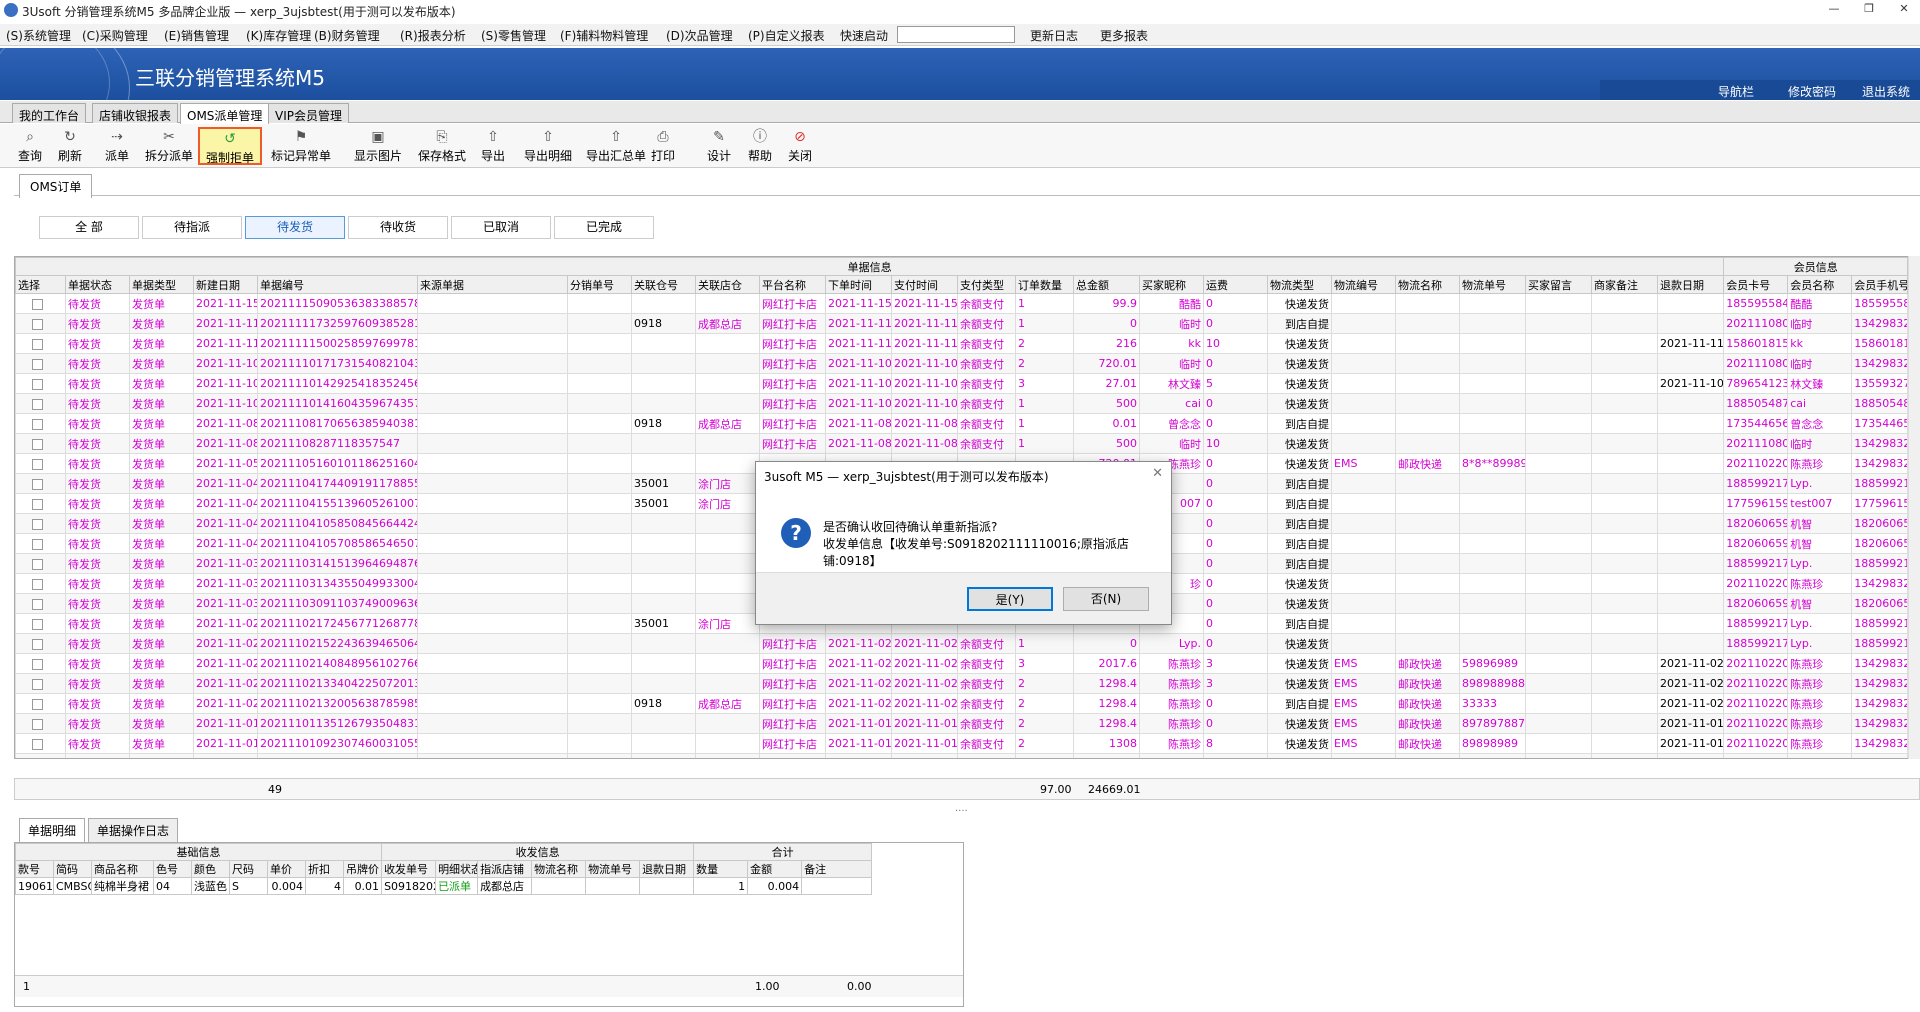  What do you see at coordinates (161, 284) in the screenshot?
I see `column-header: 单据类型` at bounding box center [161, 284].